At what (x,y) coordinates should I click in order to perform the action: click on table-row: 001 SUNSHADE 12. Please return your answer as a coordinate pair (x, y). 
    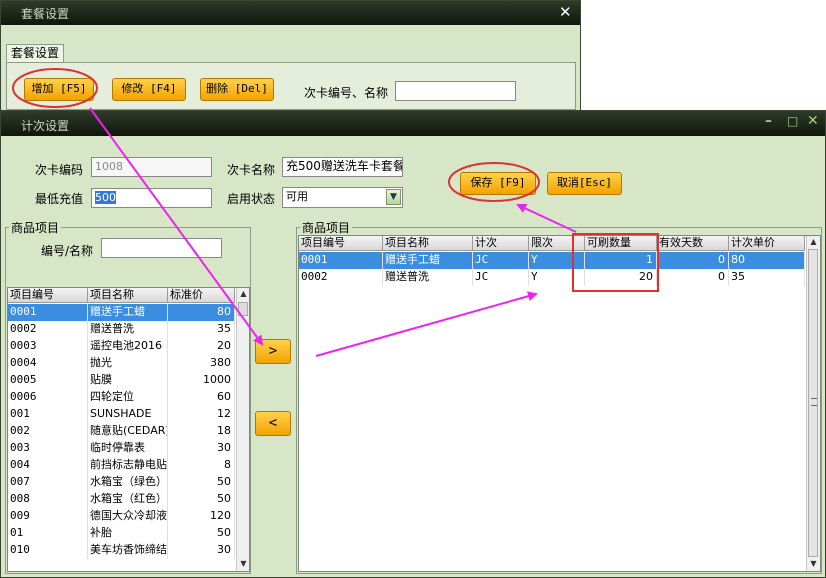
    Looking at the image, I should click on (121, 414).